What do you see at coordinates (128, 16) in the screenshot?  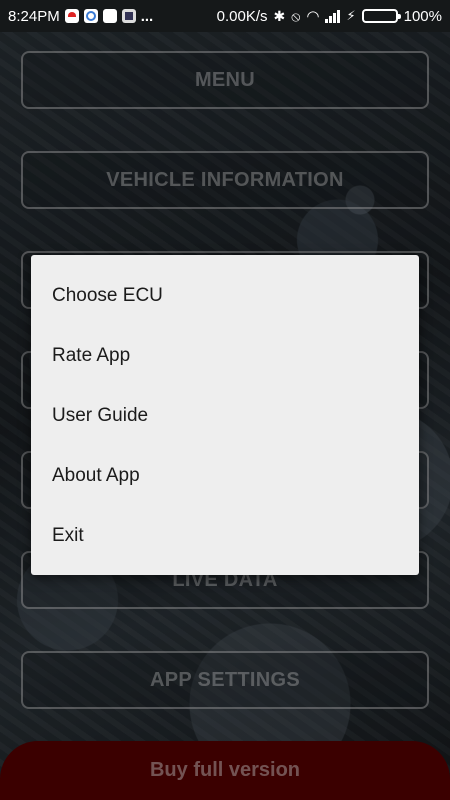 I see `app-notification-icon` at bounding box center [128, 16].